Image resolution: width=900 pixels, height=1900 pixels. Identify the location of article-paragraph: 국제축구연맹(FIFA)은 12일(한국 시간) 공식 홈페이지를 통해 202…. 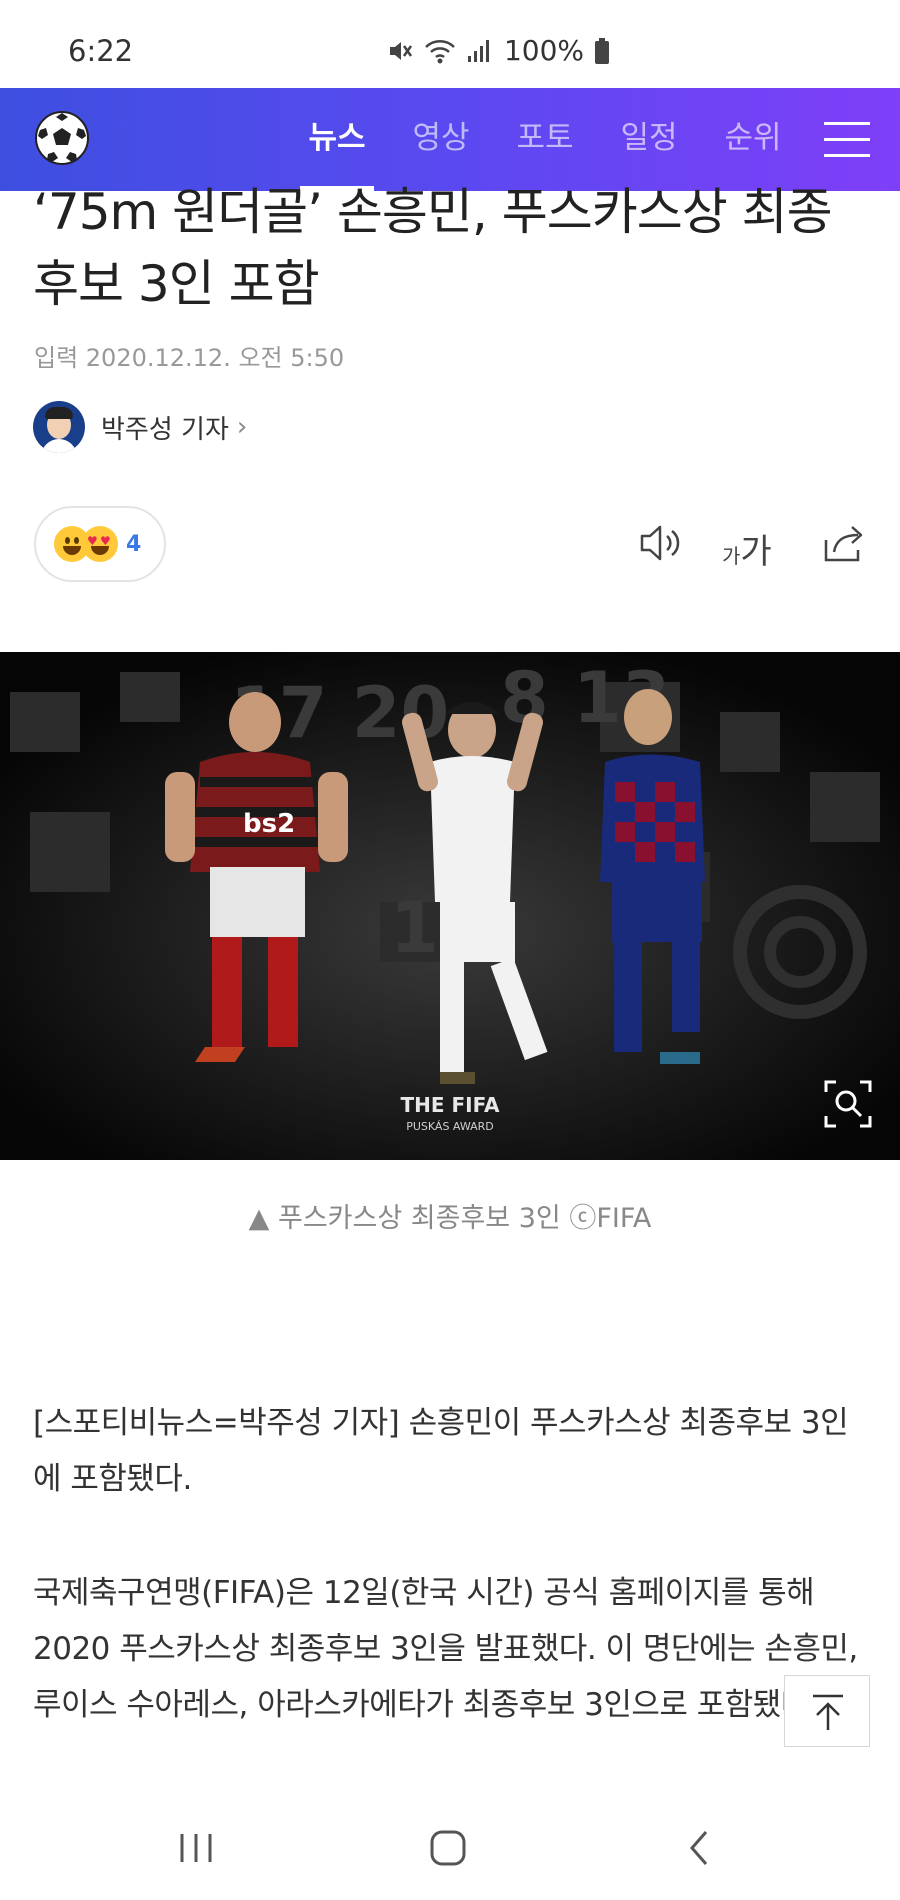
(445, 1649).